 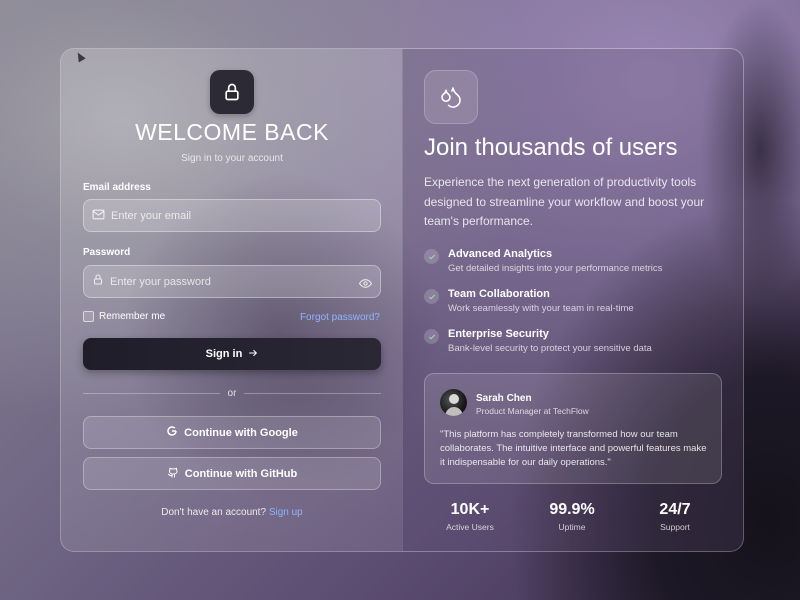 I want to click on page-subtitle: Sign in to your account, so click(x=232, y=158).